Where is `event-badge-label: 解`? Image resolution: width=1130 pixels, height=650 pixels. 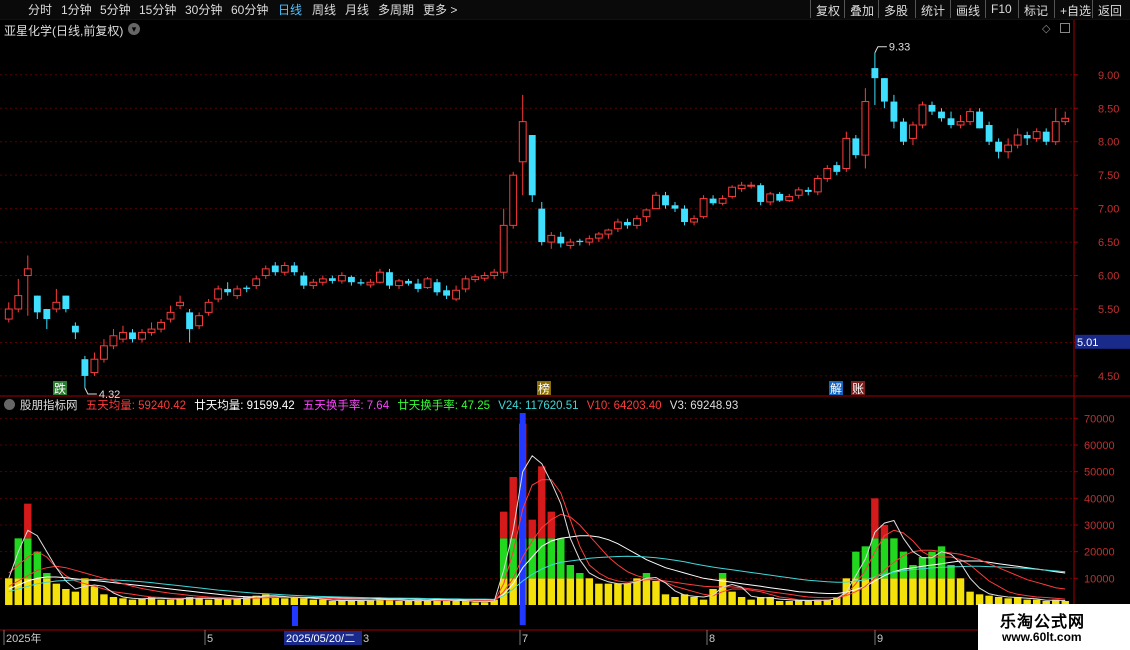
event-badge-label: 解 is located at coordinates (836, 389).